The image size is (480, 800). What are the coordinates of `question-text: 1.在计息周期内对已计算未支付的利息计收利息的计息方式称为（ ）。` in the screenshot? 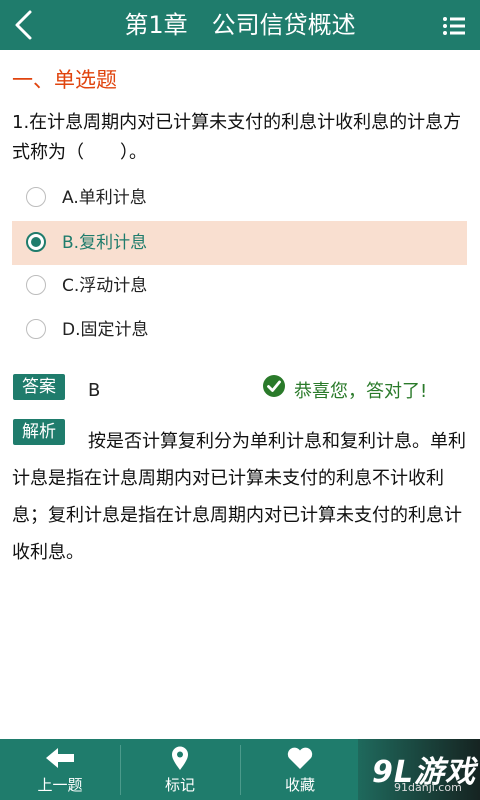 It's located at (237, 137).